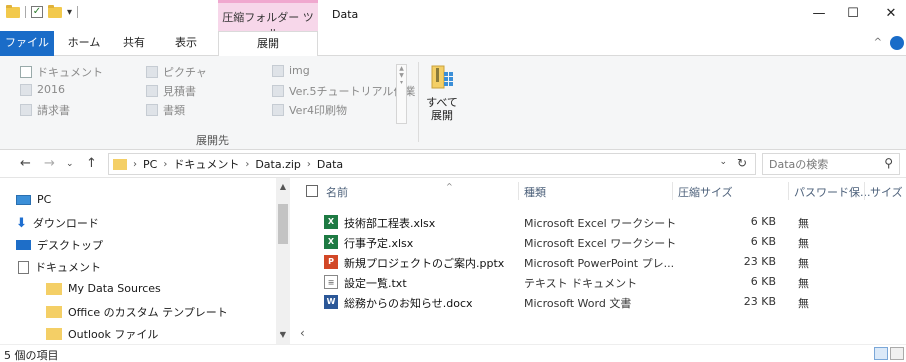 The image size is (906, 362). What do you see at coordinates (268, 44) in the screenshot?
I see `tab-extract: 展開` at bounding box center [268, 44].